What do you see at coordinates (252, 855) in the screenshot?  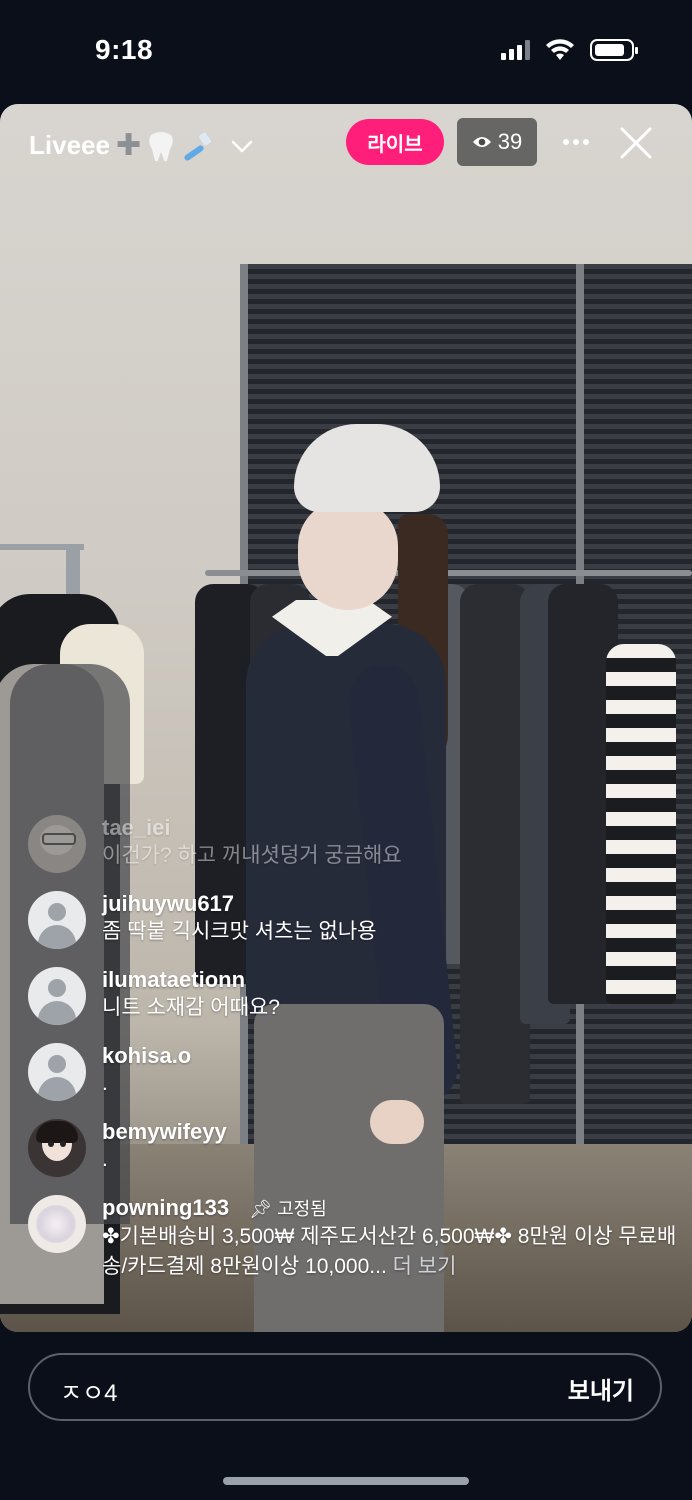 I see `comment-text: 이건가? 하고 꺼내셧덩거 궁금해요` at bounding box center [252, 855].